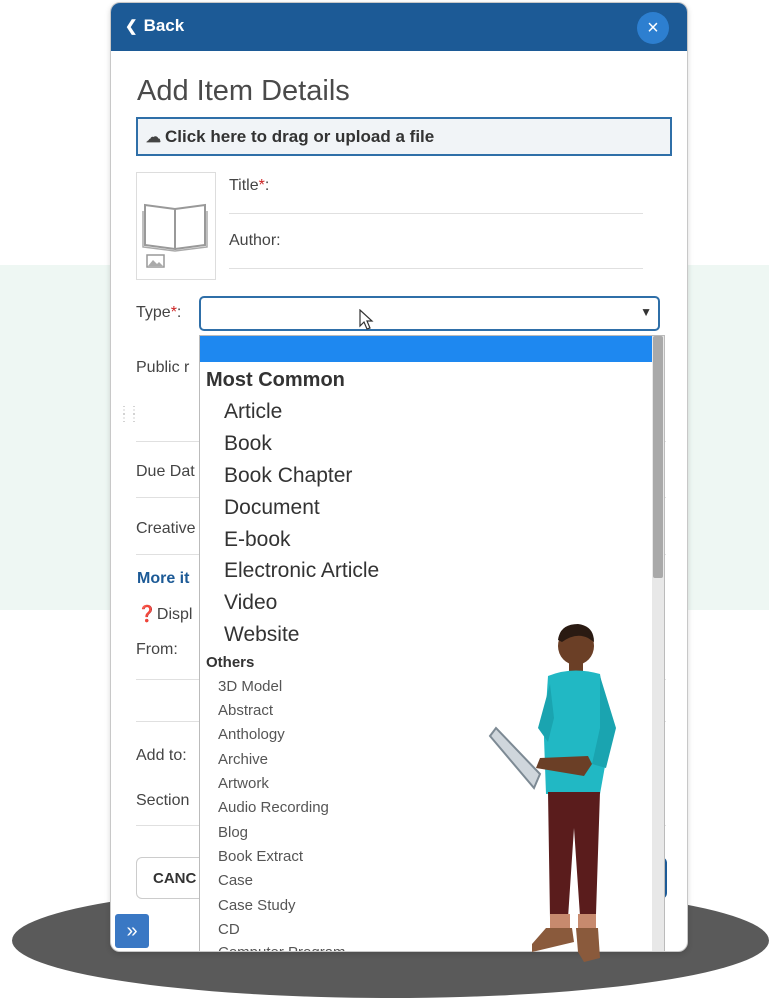 The height and width of the screenshot is (998, 769). I want to click on dropdown-option-cd: CD, so click(229, 929).